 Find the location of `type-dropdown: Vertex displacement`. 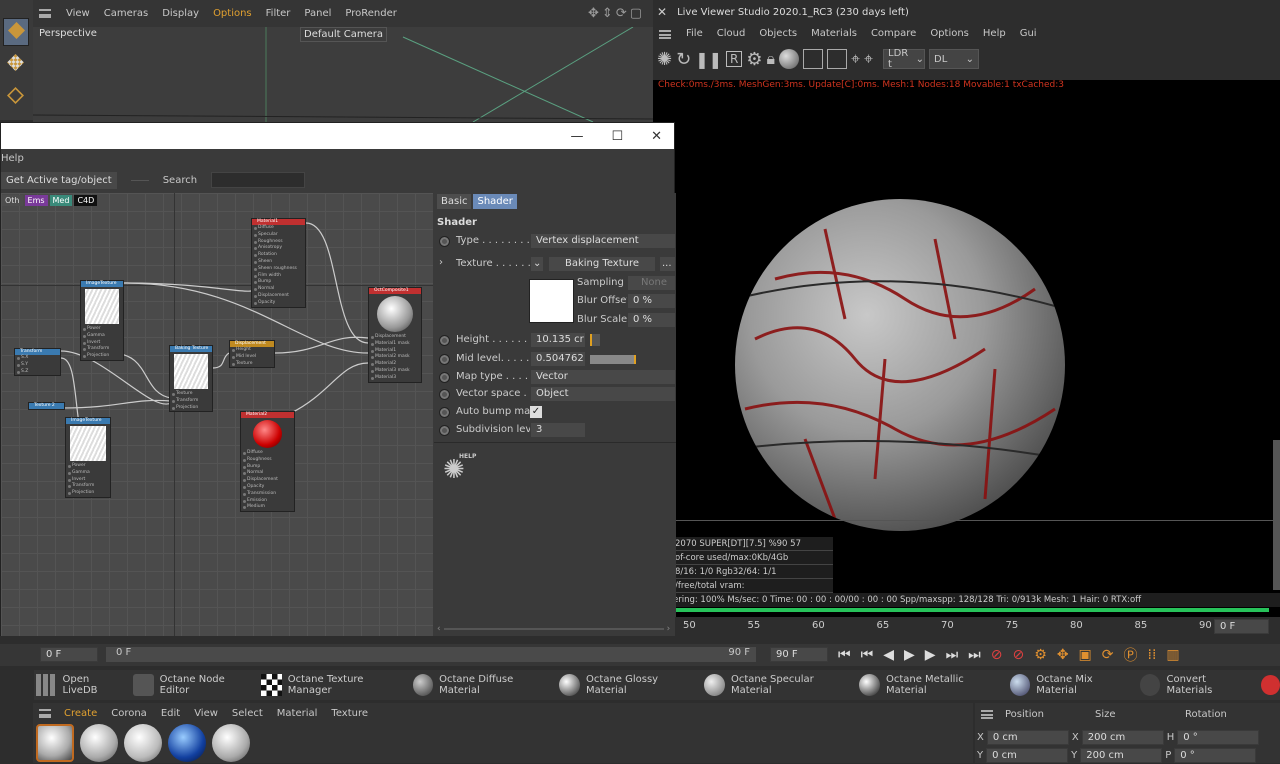

type-dropdown: Vertex displacement is located at coordinates (603, 241).